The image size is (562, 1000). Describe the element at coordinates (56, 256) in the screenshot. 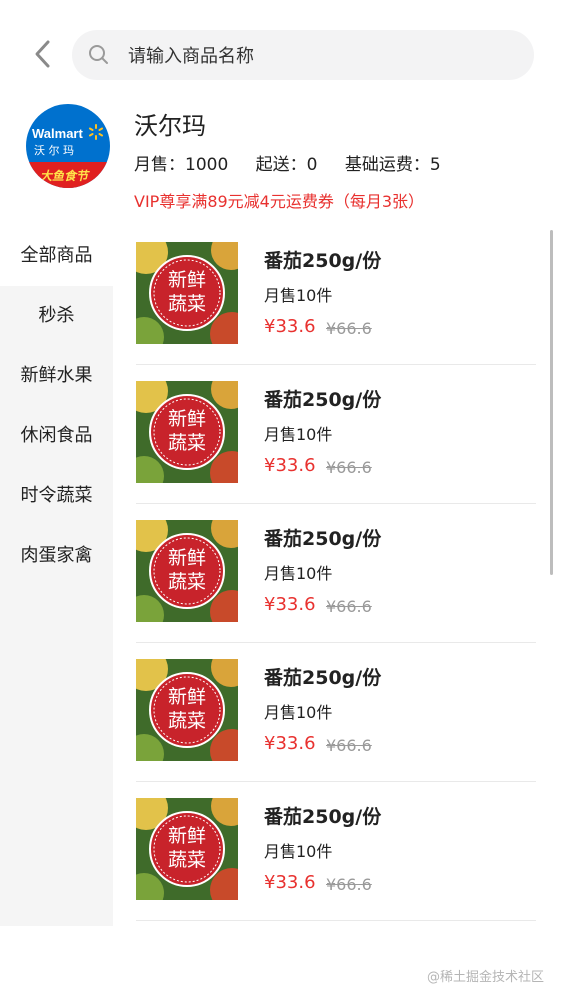

I see `category-all: 全部商品` at that location.